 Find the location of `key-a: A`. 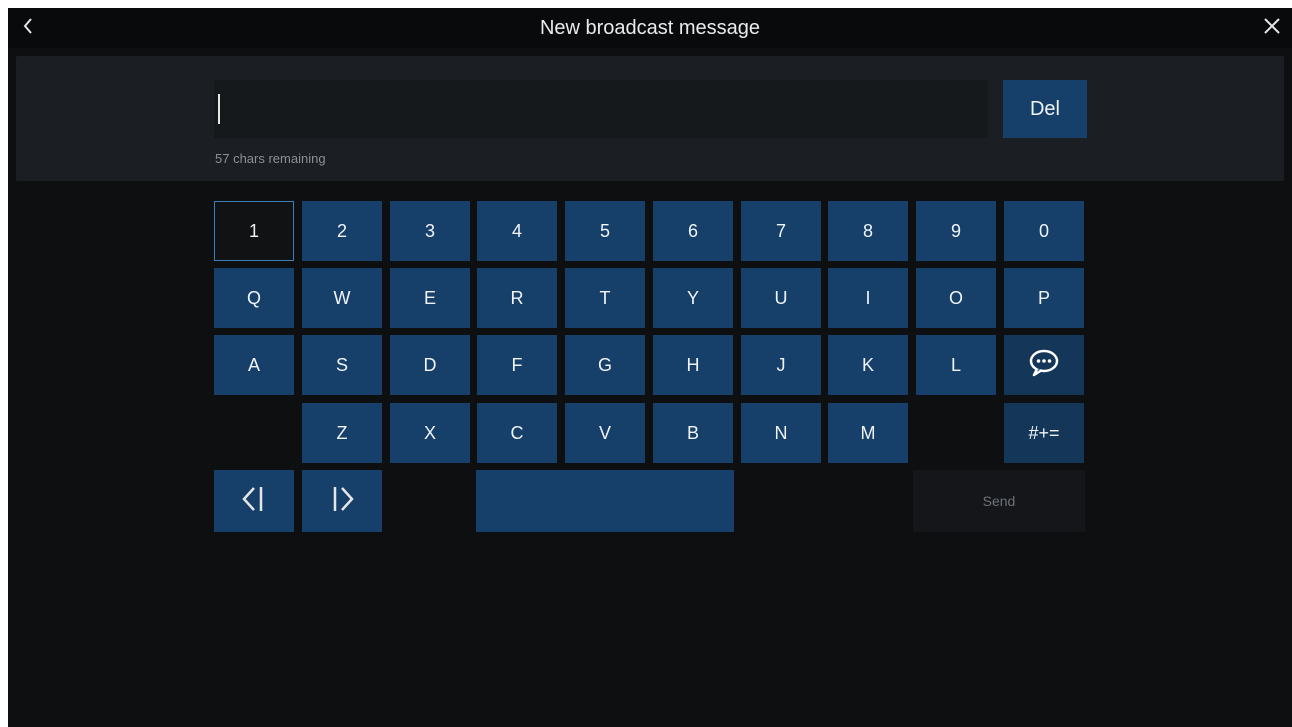

key-a: A is located at coordinates (254, 365).